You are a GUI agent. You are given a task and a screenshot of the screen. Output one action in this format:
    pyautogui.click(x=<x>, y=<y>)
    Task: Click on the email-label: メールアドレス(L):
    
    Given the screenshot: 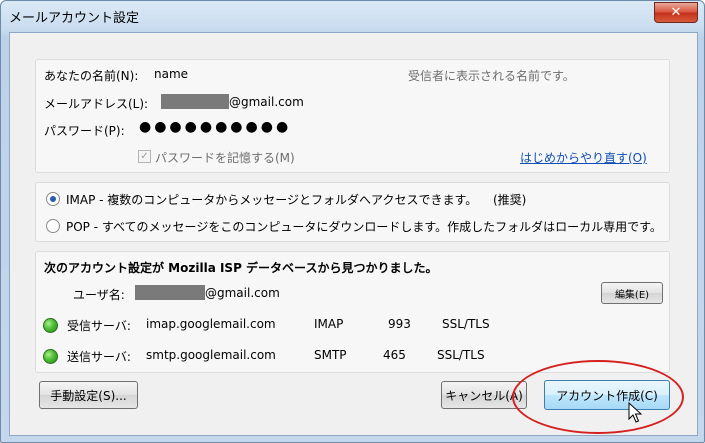 What is the action you would take?
    pyautogui.click(x=96, y=104)
    